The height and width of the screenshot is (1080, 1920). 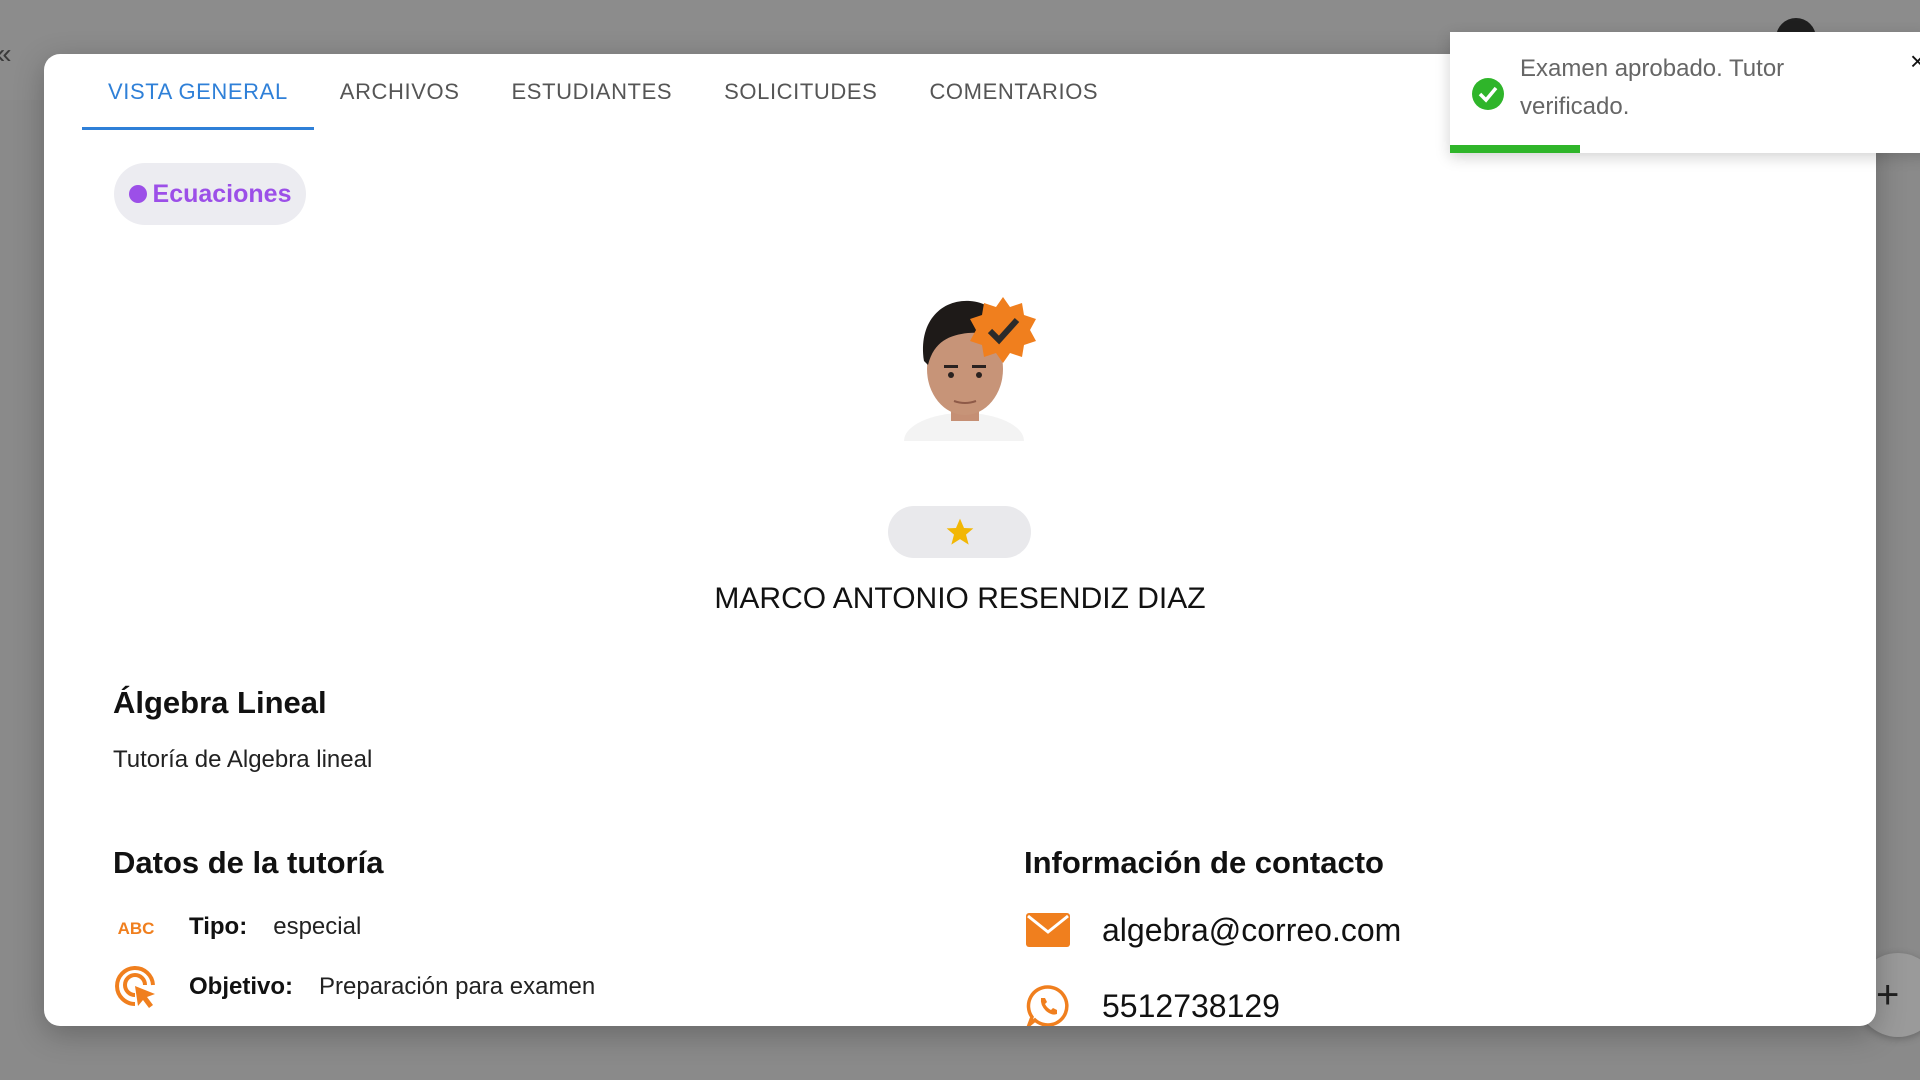 I want to click on success-toast: Examen aprobado. Tutor verificado. ×, so click(x=1685, y=92).